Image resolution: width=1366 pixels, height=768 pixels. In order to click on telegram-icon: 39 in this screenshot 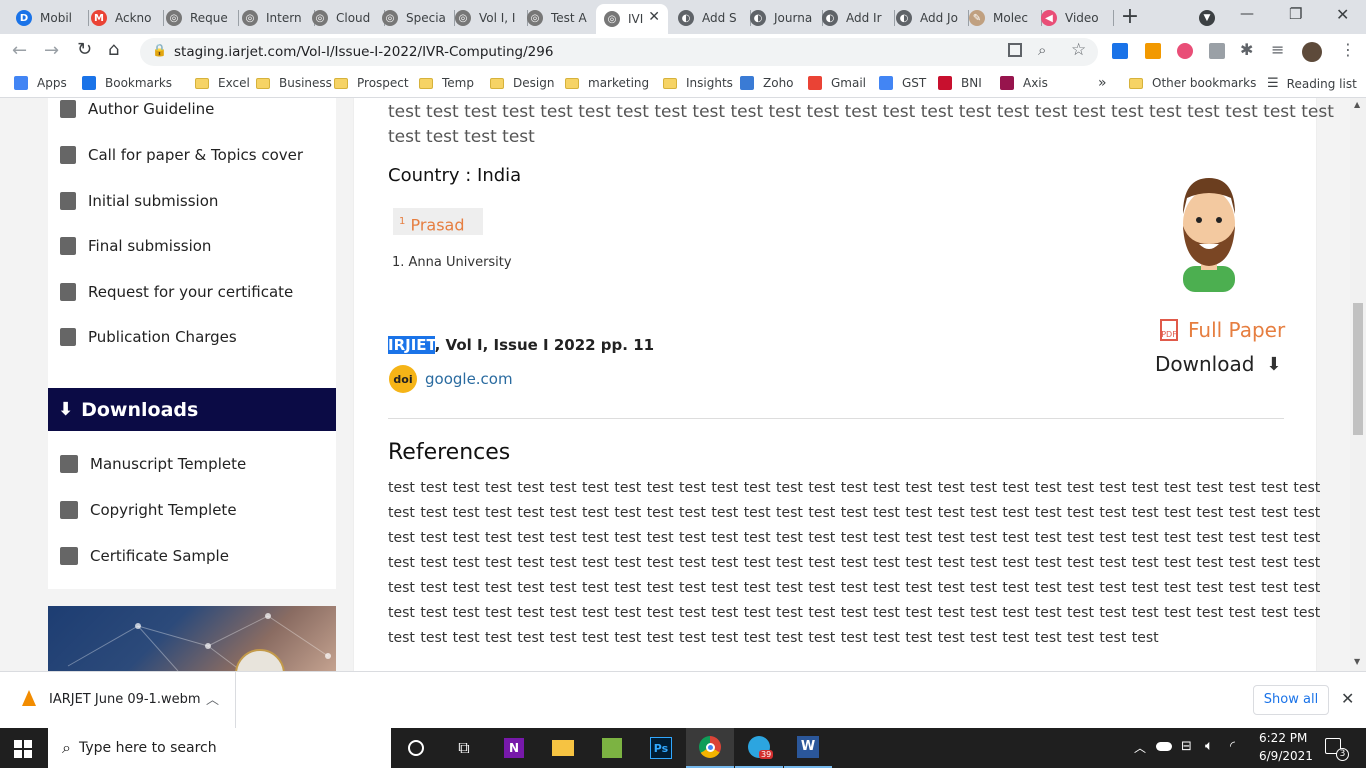, I will do `click(759, 748)`.